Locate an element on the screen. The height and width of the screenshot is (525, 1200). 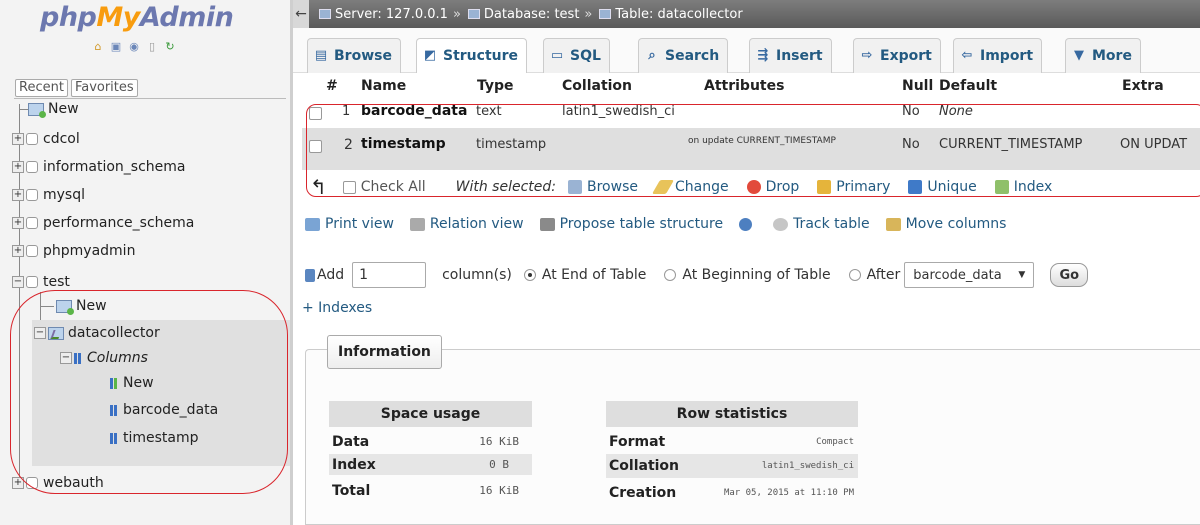
unique-icon is located at coordinates (915, 187).